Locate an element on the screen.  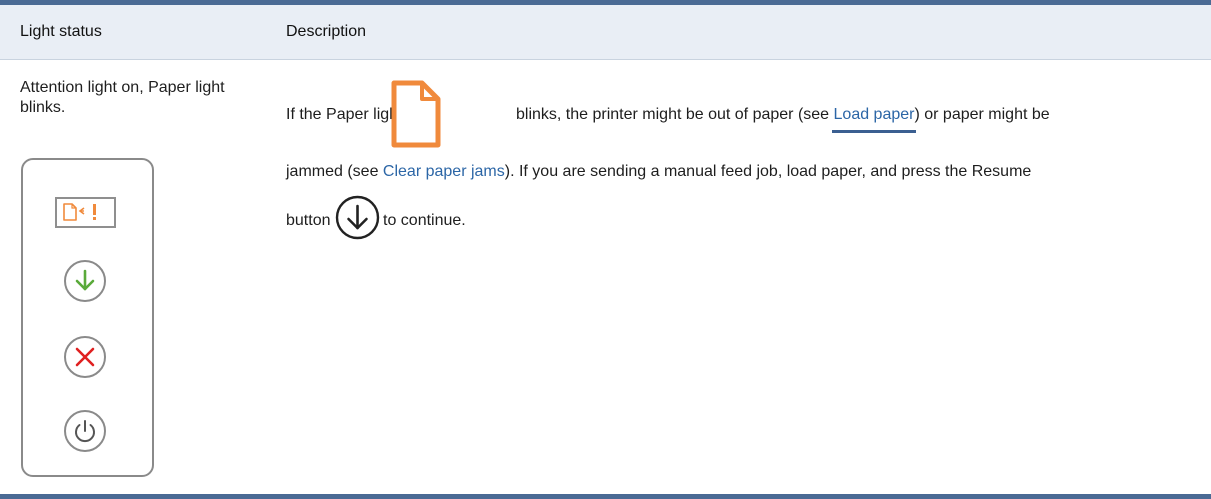
header-description: Description is located at coordinates (326, 31).